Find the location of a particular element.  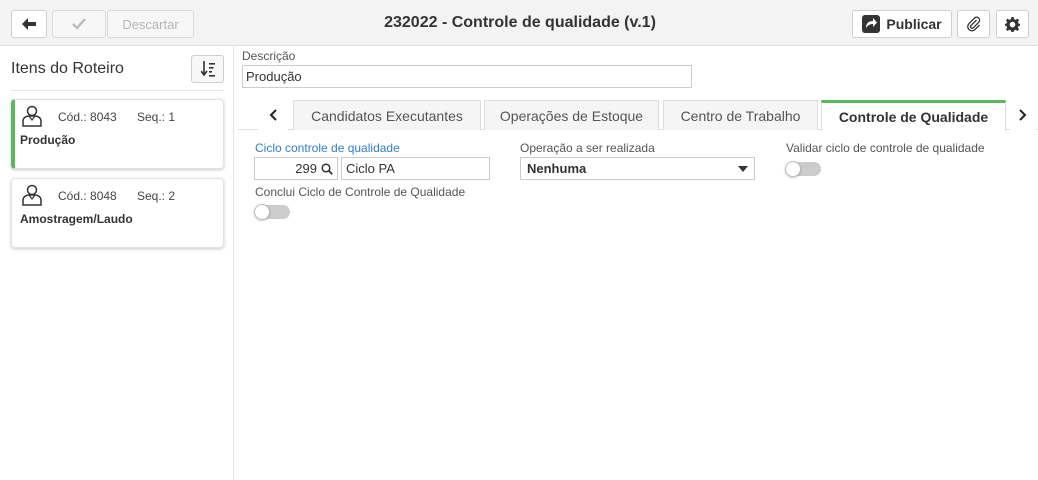

tab-scroll-left is located at coordinates (273, 115).